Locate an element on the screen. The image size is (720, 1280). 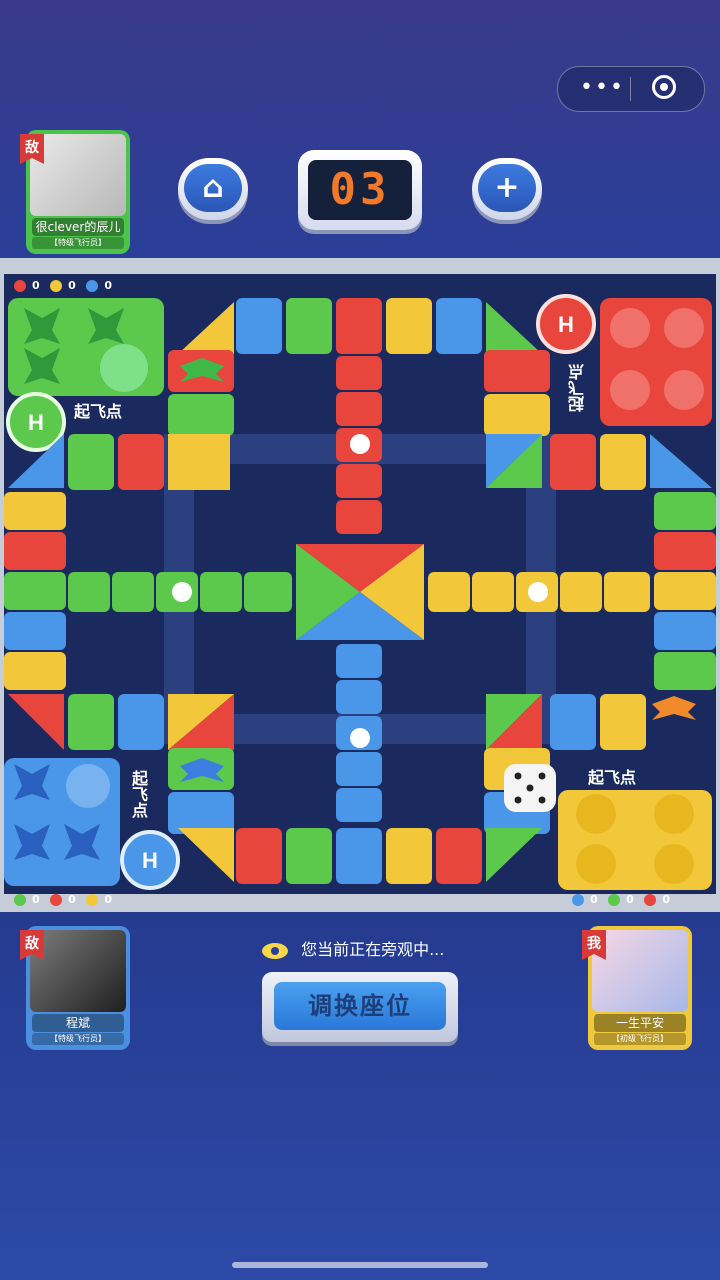
top-player-card: 敌 很clever的辰儿 【特级飞行员】 is located at coordinates (75, 192).